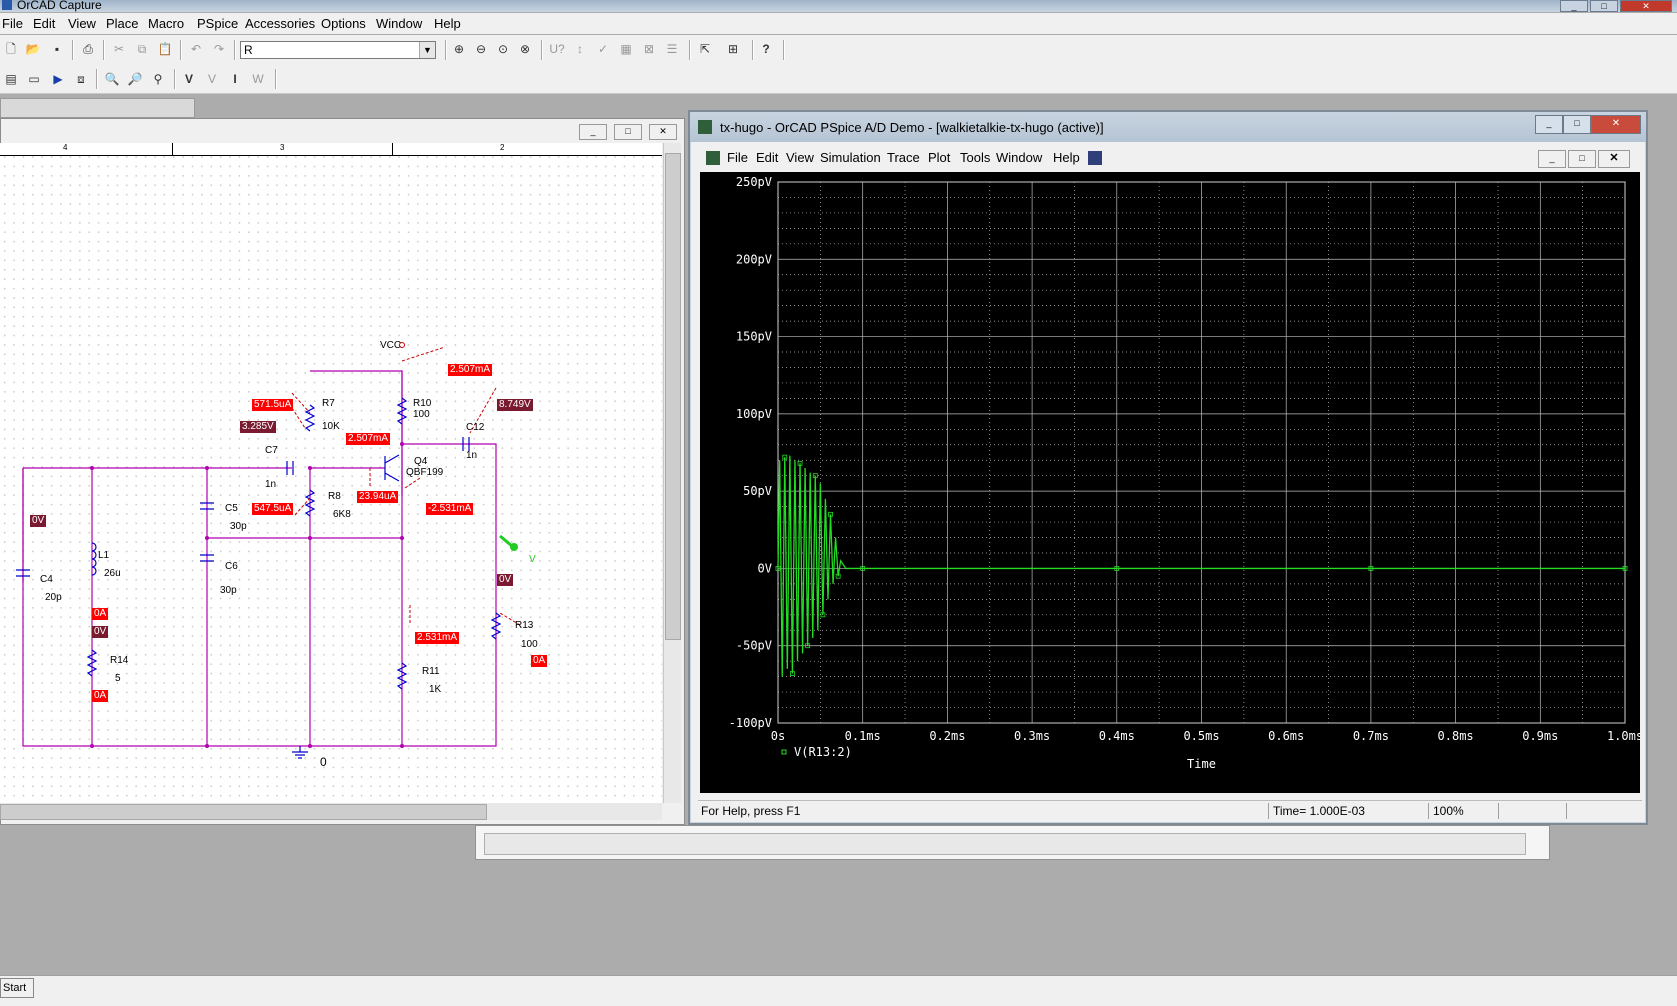  What do you see at coordinates (343, 23) in the screenshot?
I see `menu-options: Options` at bounding box center [343, 23].